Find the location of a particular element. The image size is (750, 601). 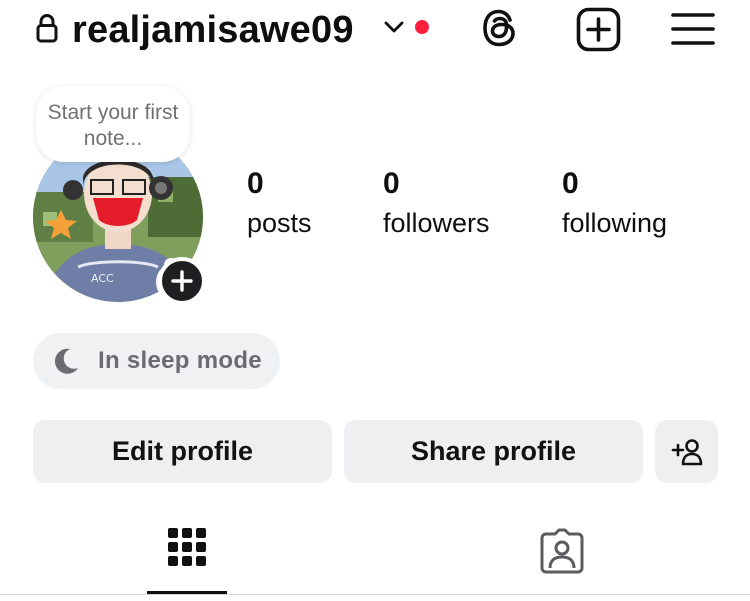

discover-people-button is located at coordinates (686, 451).